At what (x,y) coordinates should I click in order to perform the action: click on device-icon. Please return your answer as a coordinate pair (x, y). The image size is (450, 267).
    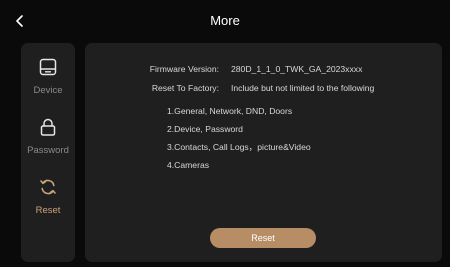
    Looking at the image, I should click on (48, 67).